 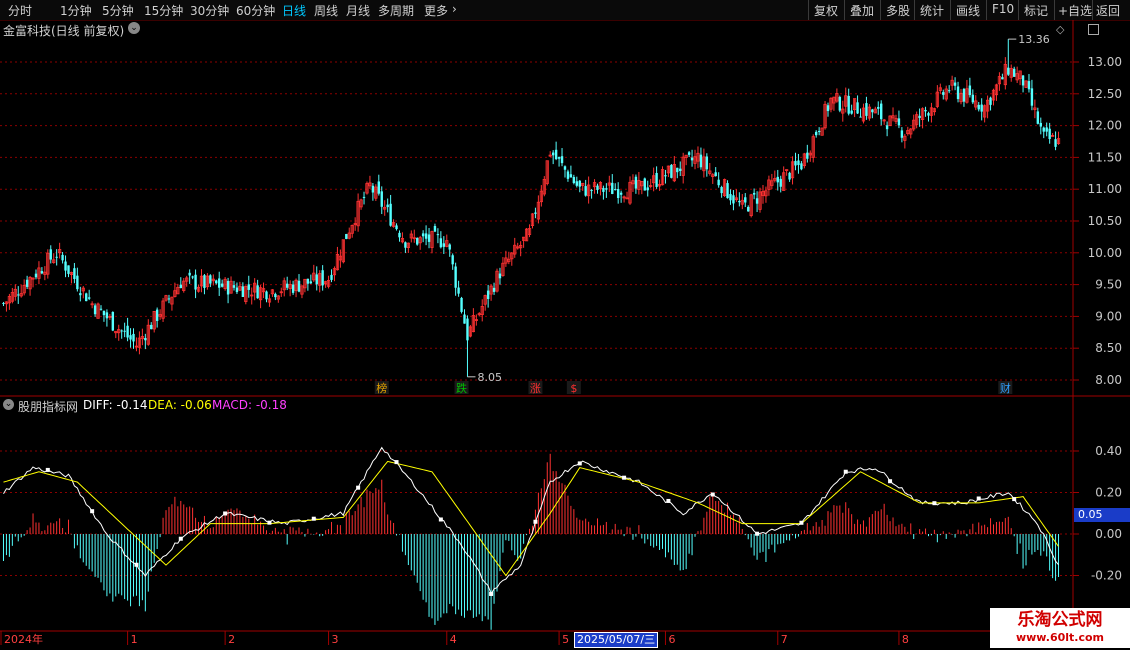 What do you see at coordinates (1108, 285) in the screenshot?
I see `price-tick-label: 9.50` at bounding box center [1108, 285].